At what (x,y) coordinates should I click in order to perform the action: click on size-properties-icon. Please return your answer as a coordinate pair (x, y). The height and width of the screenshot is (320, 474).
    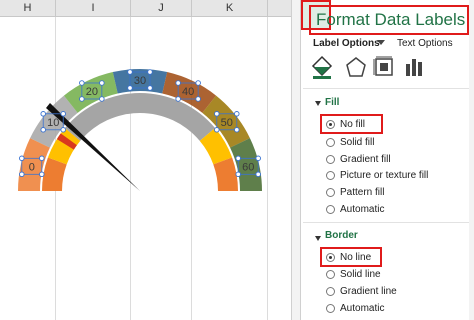
    Looking at the image, I should click on (384, 67).